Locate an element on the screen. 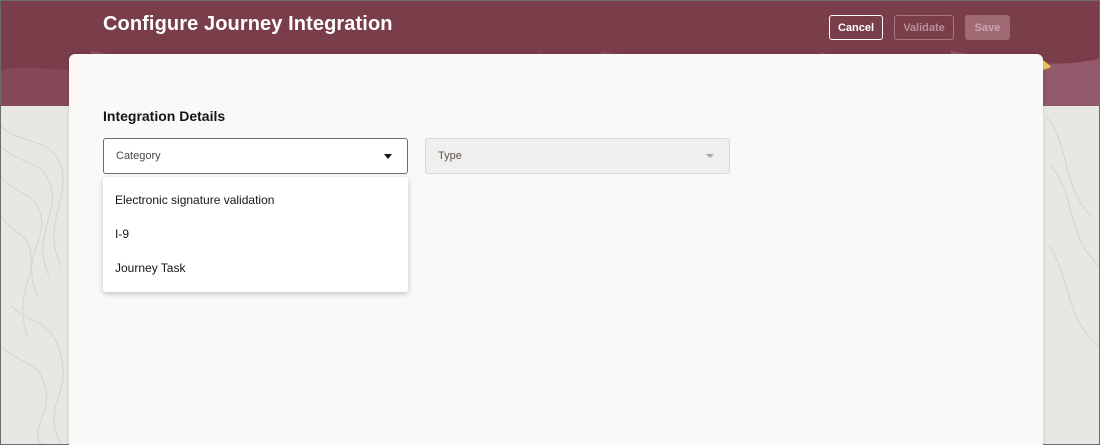  type-placeholder: Type is located at coordinates (450, 156).